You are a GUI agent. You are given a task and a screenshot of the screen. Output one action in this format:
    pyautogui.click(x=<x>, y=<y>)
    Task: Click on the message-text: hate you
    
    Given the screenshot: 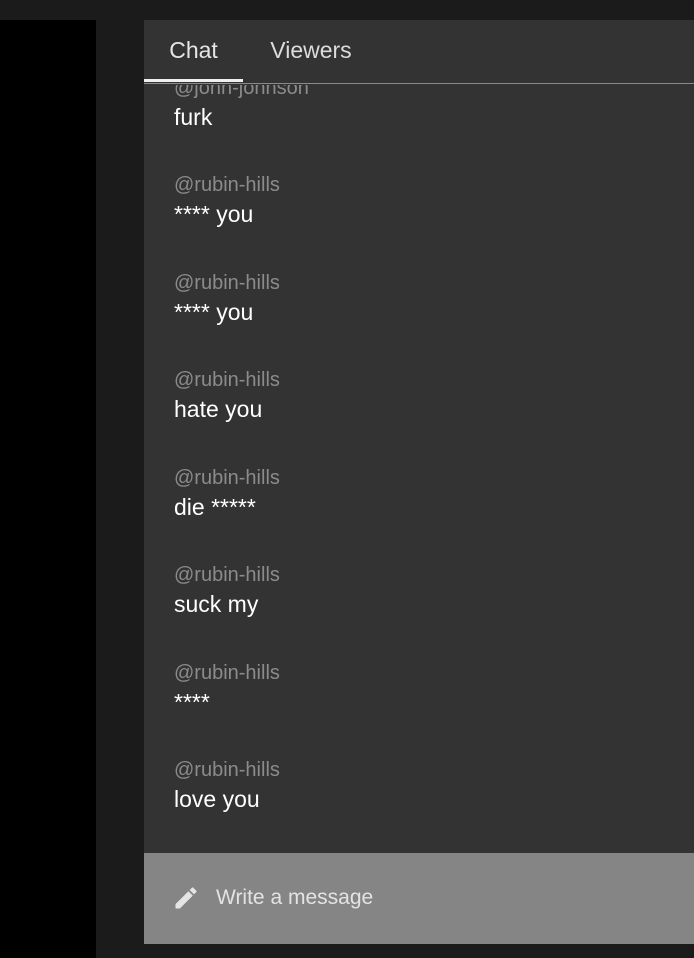 What is the action you would take?
    pyautogui.click(x=218, y=409)
    